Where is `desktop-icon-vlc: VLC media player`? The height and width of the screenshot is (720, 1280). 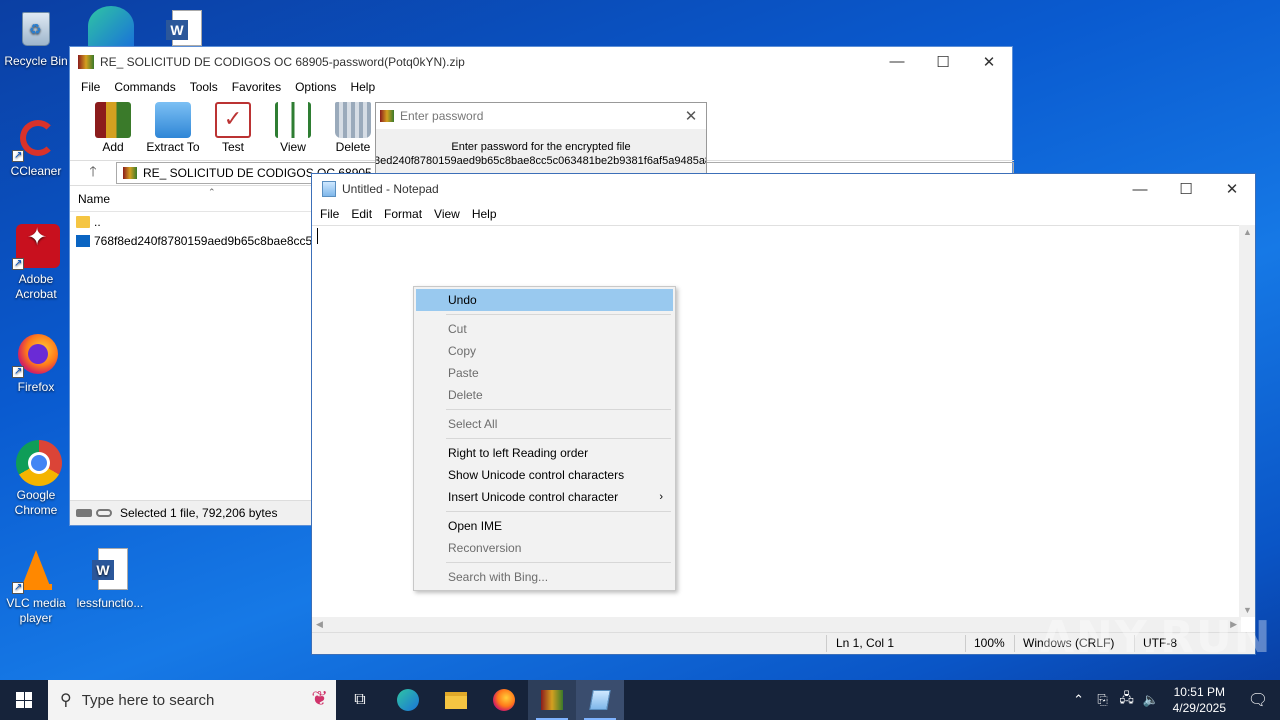
desktop-icon-vlc: VLC media player is located at coordinates (36, 587).